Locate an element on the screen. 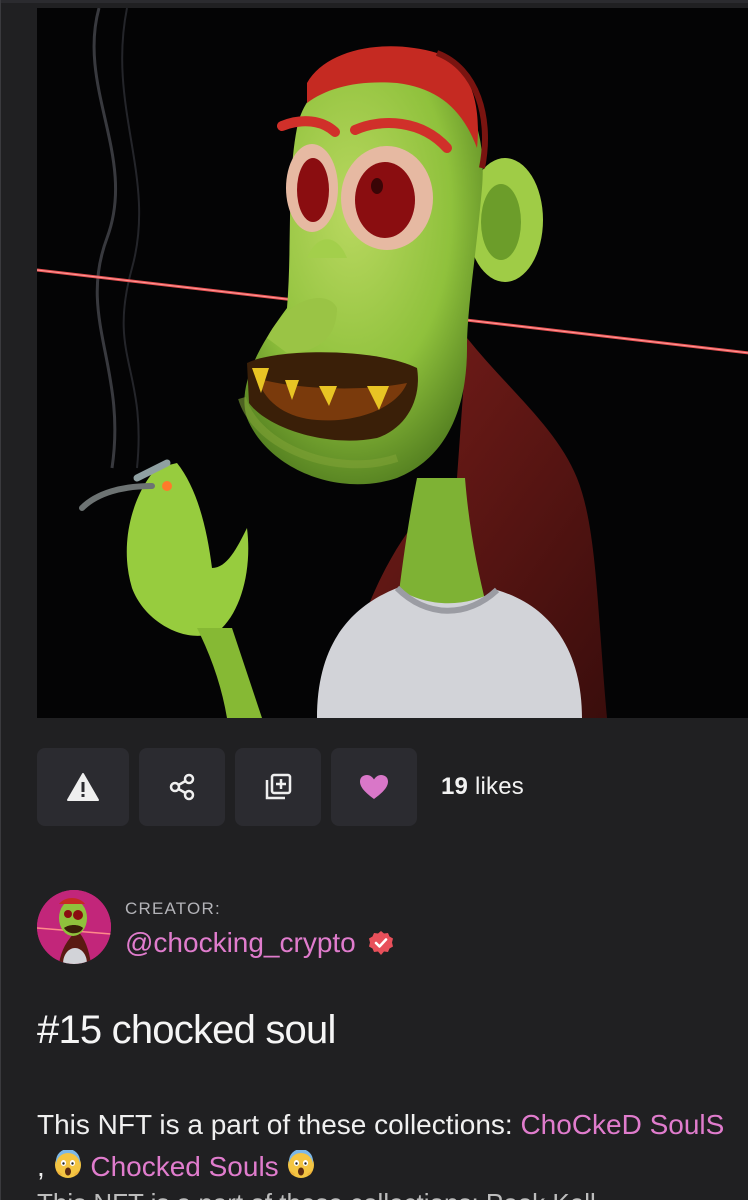 The height and width of the screenshot is (1200, 748). add-to-collection-icon is located at coordinates (278, 786).